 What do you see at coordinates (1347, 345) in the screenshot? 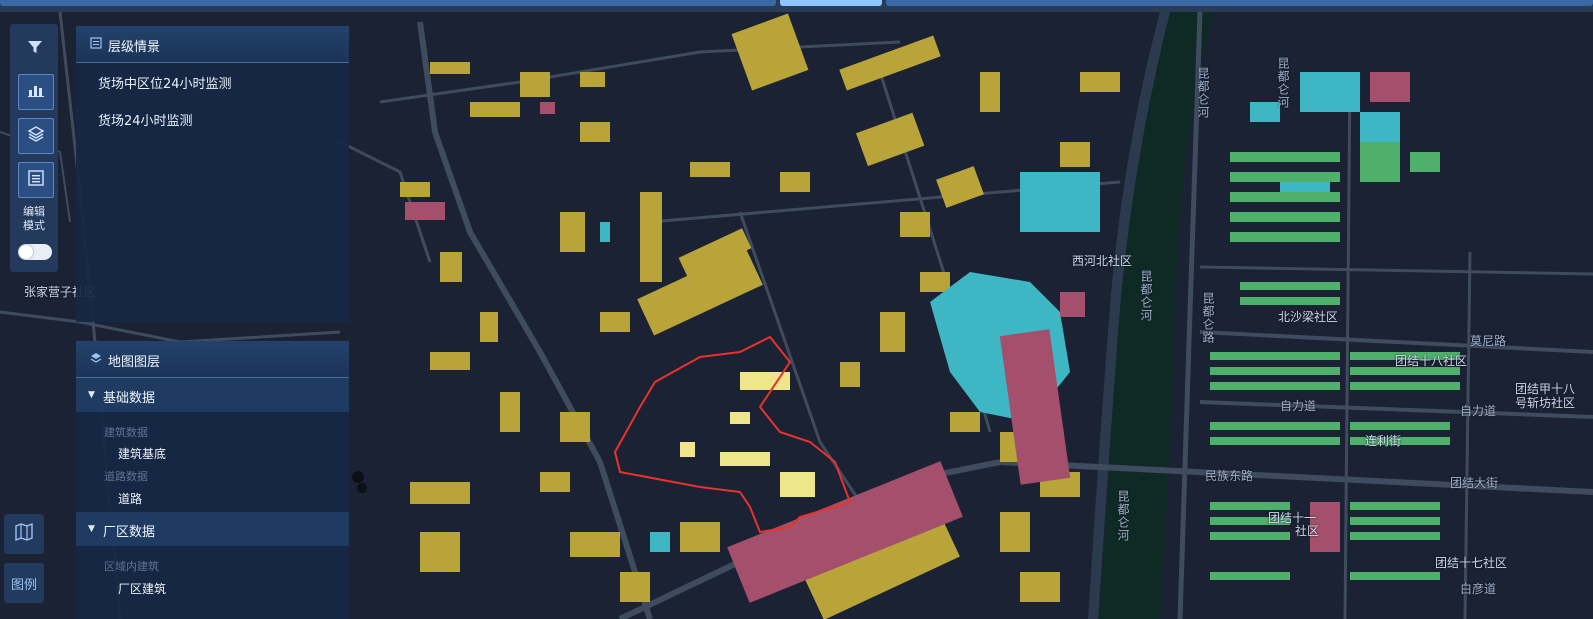
I see `road-east-vert2` at bounding box center [1347, 345].